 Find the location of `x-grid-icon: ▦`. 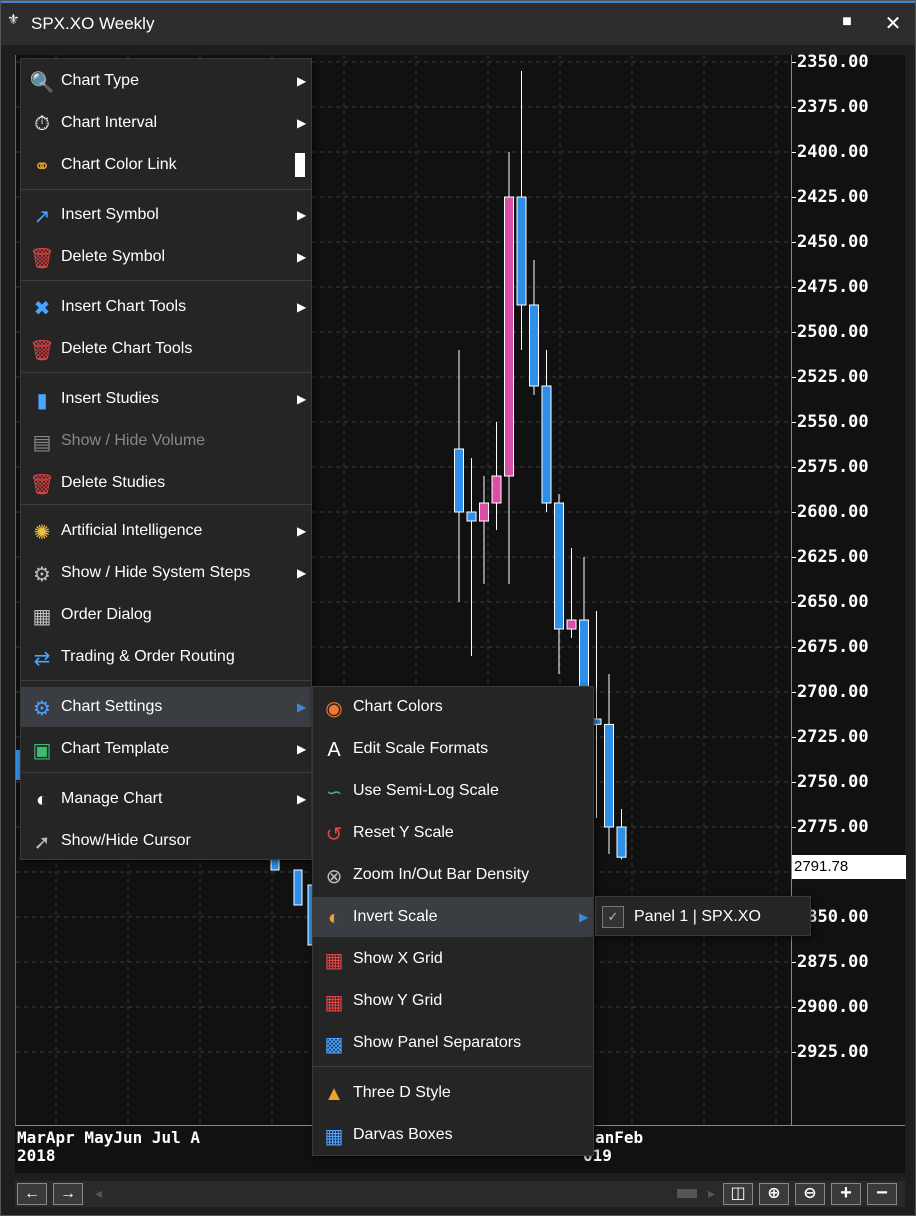

x-grid-icon: ▦ is located at coordinates (334, 960).